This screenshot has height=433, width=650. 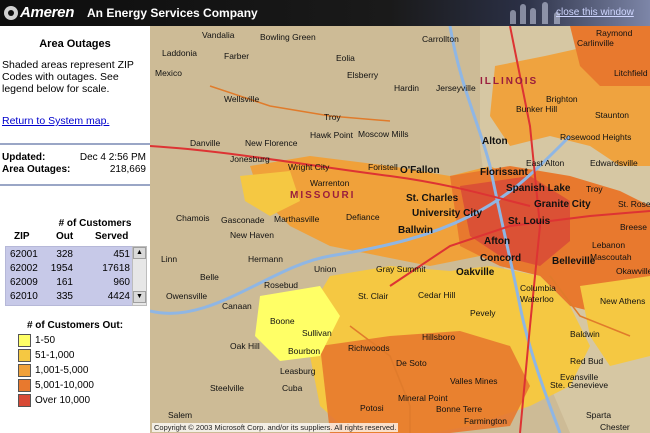 What do you see at coordinates (64, 385) in the screenshot?
I see `legend-label: 5,001-10,000` at bounding box center [64, 385].